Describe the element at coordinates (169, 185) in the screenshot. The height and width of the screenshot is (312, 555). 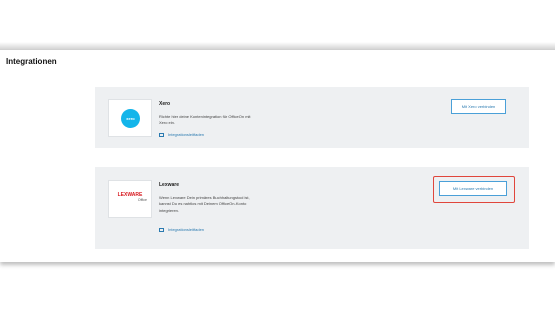
I see `card-title: Lexware` at that location.